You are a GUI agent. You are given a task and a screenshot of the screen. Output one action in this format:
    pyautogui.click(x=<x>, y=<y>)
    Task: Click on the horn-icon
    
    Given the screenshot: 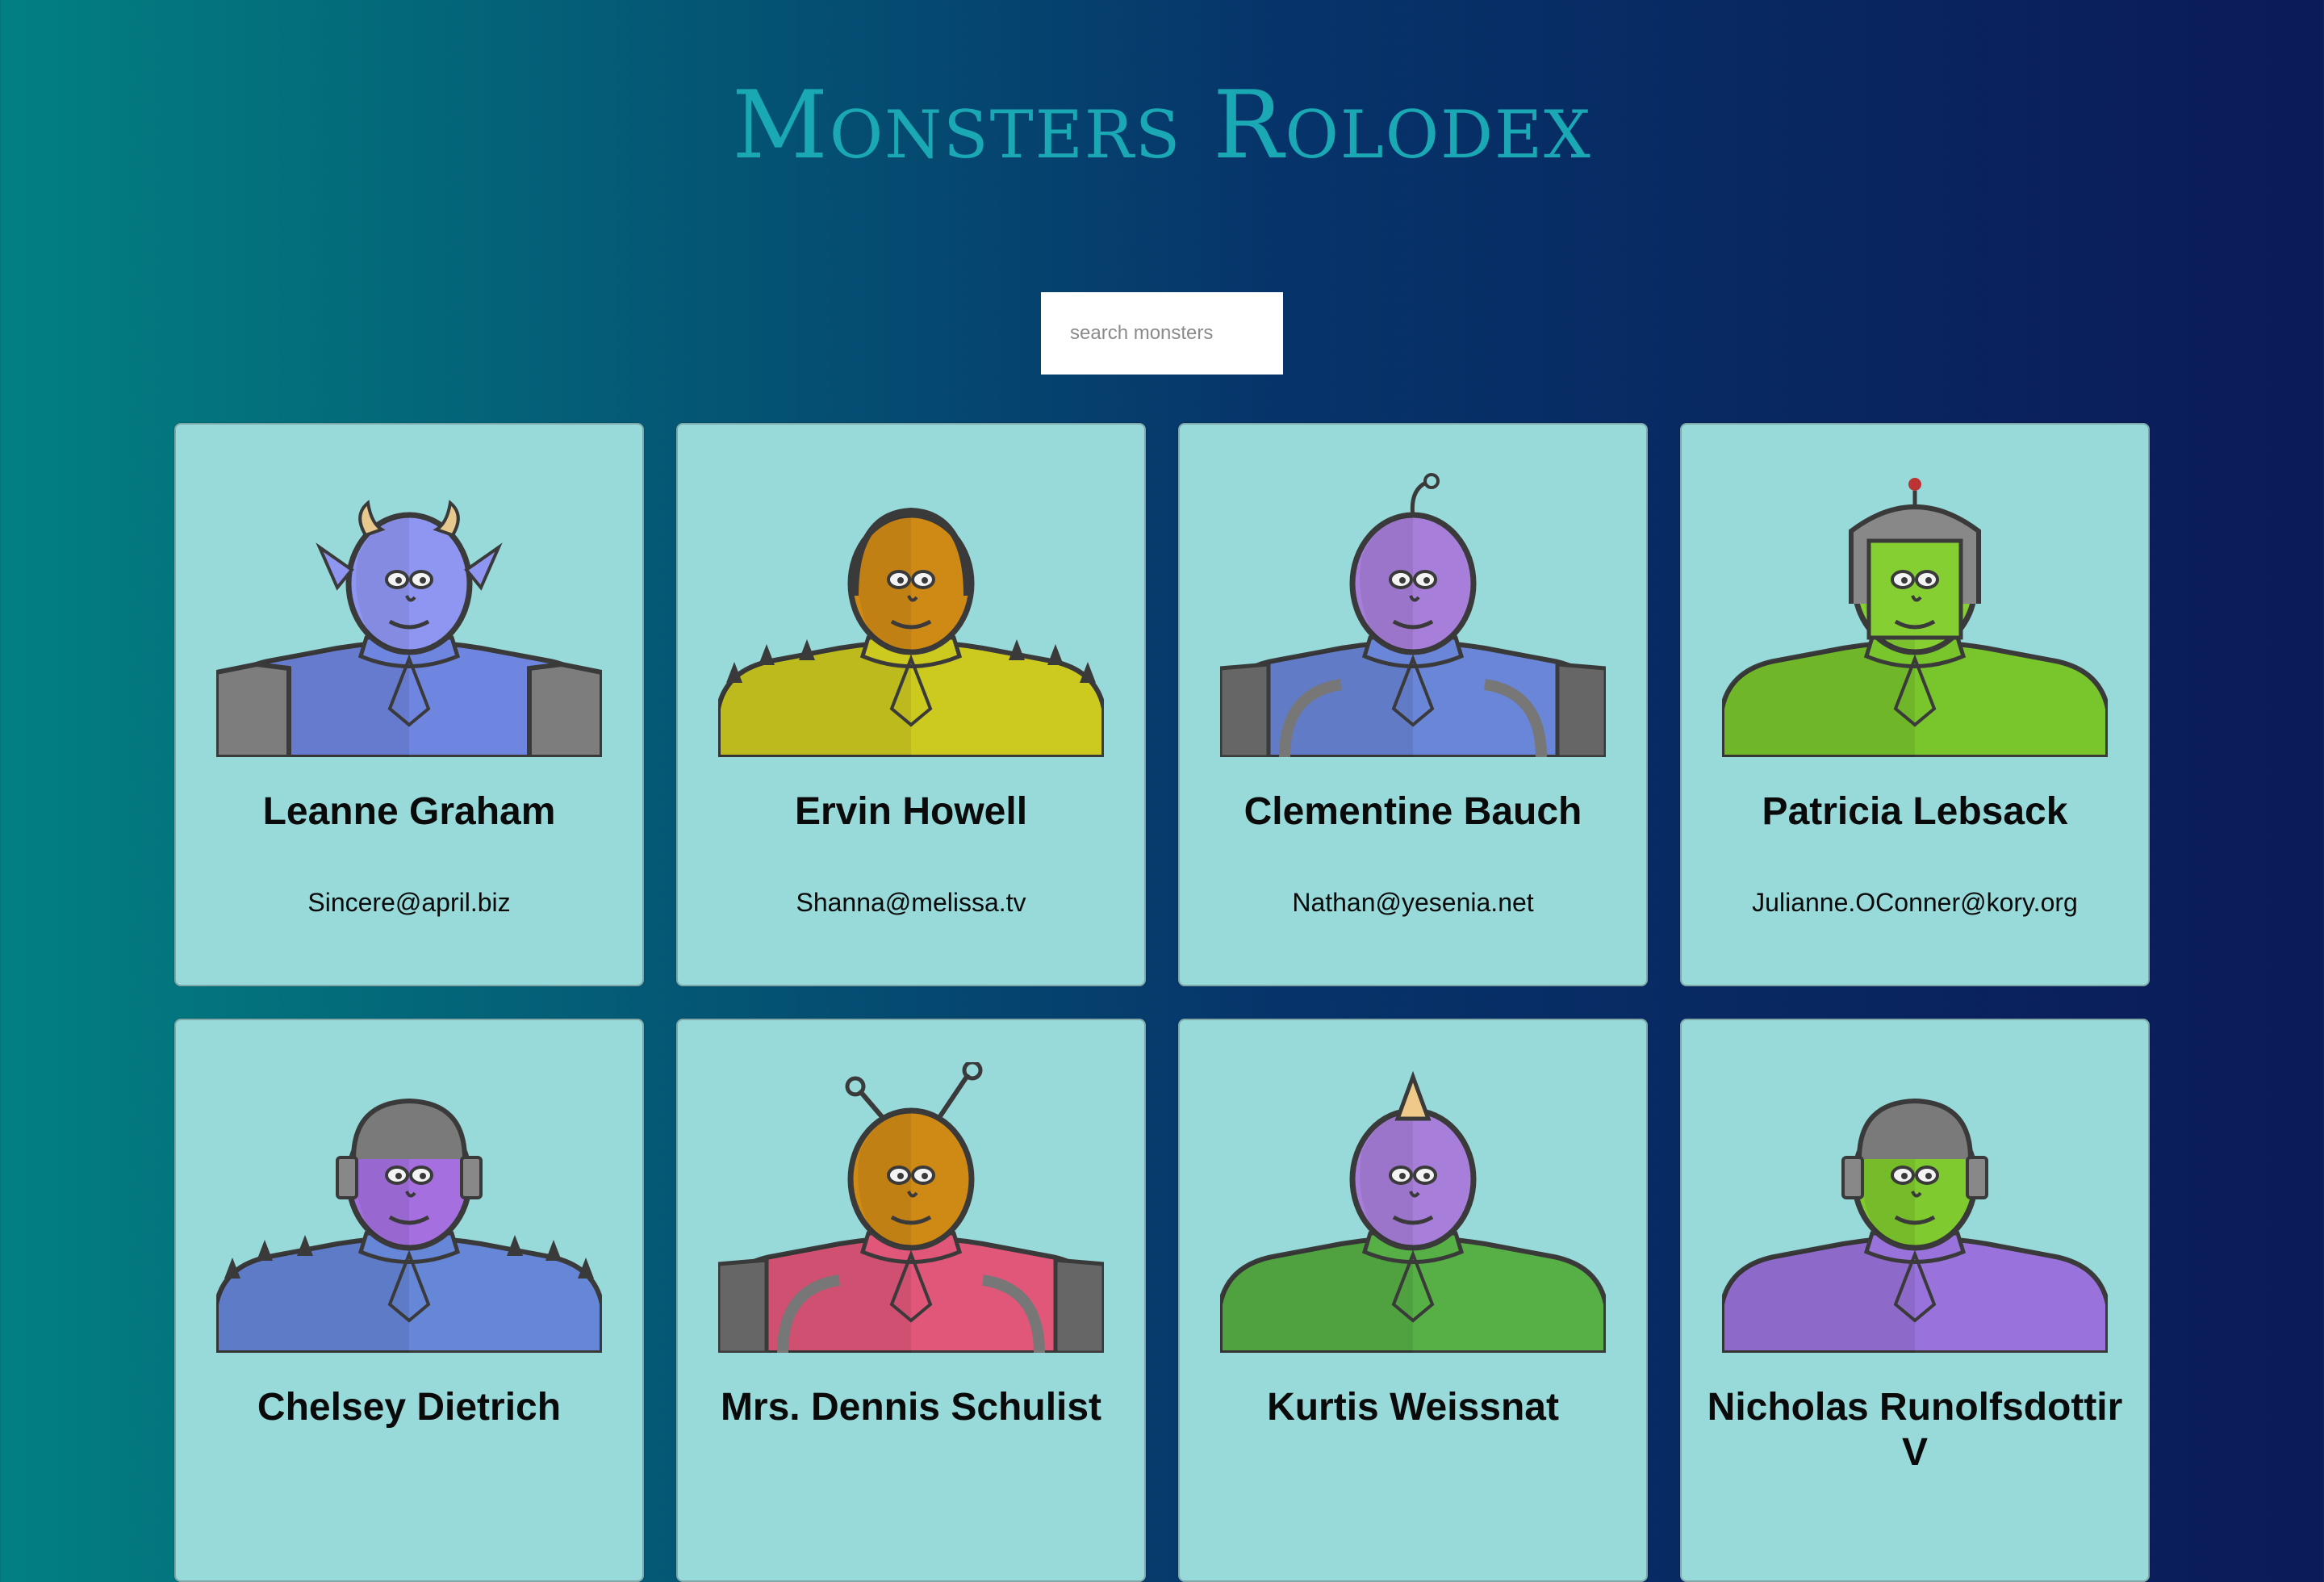 What is the action you would take?
    pyautogui.click(x=1413, y=1211)
    